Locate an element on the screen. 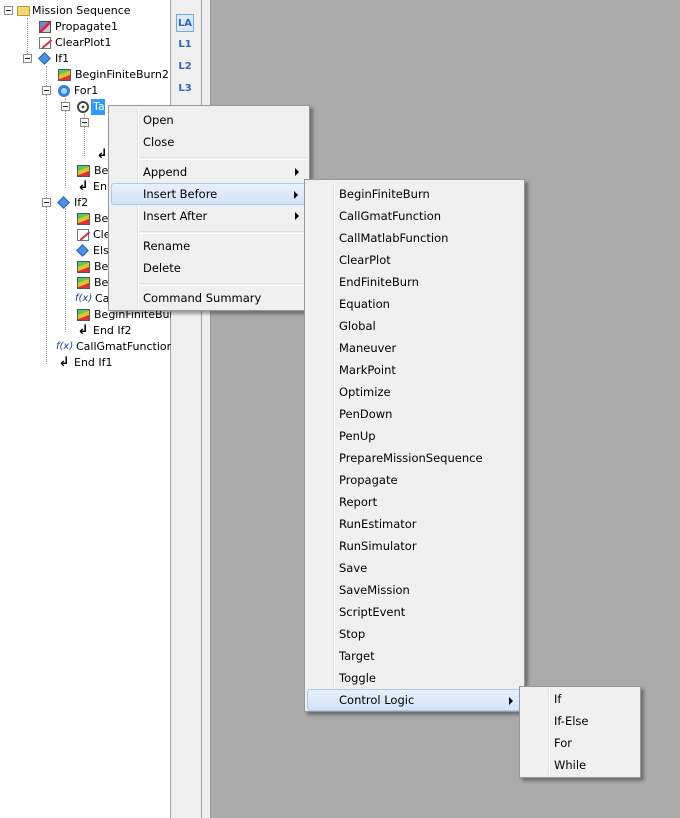 The height and width of the screenshot is (818, 680). tree-item-beginfiniteburn2: BeginFiniteBurn2 is located at coordinates (112, 75).